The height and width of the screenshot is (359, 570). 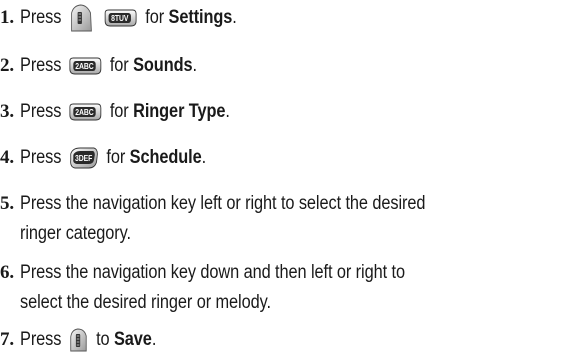 I want to click on key-3-icon: 3DEF, so click(x=83, y=158).